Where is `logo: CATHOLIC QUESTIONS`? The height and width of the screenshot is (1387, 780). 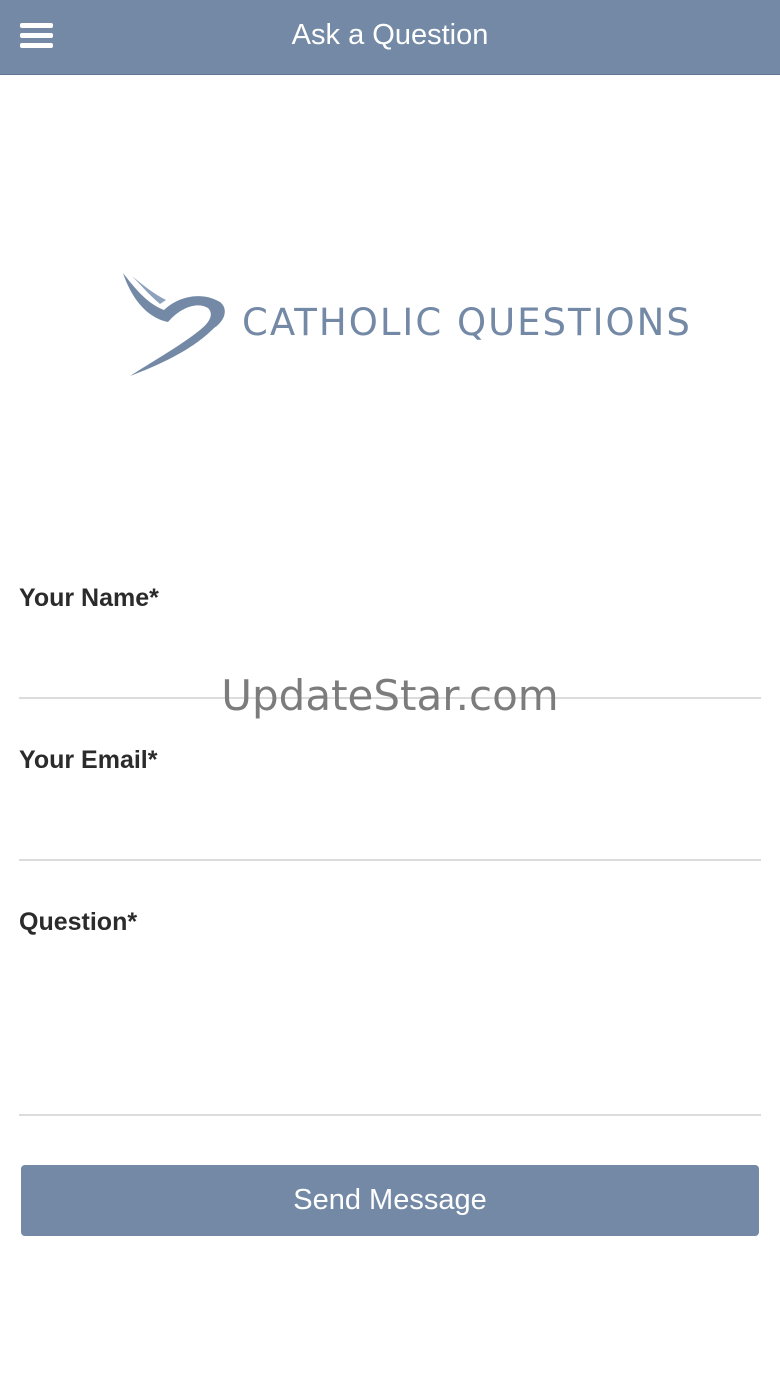
logo: CATHOLIC QUESTIONS is located at coordinates (404, 324).